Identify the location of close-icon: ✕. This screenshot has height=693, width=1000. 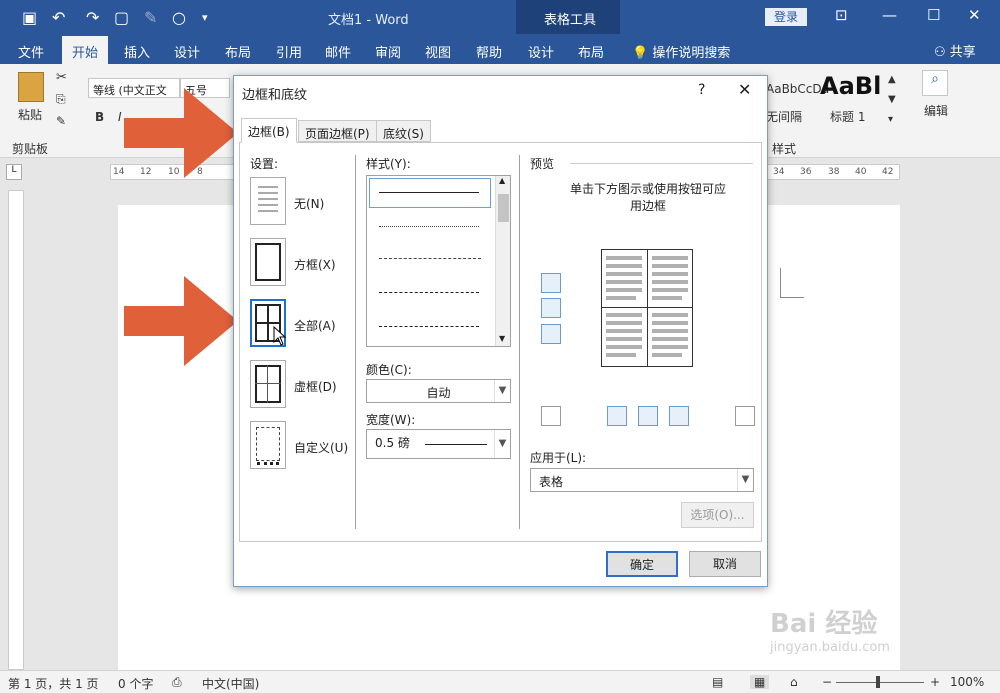
(974, 15).